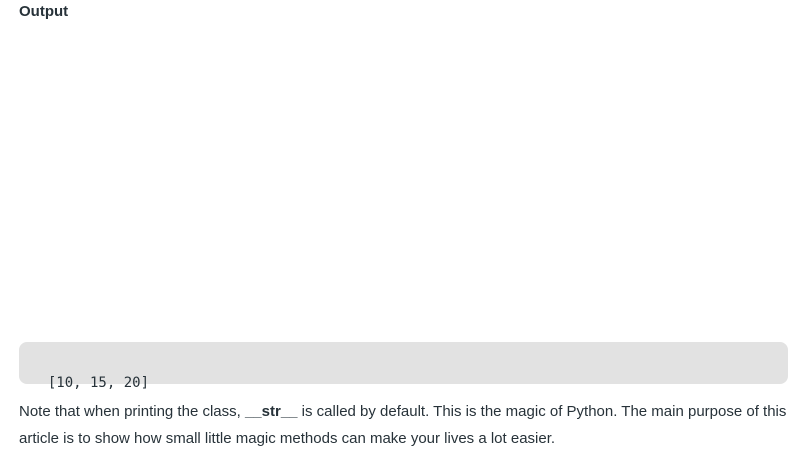  I want to click on paragraph-text-before: Note that when printing the class,, so click(132, 411).